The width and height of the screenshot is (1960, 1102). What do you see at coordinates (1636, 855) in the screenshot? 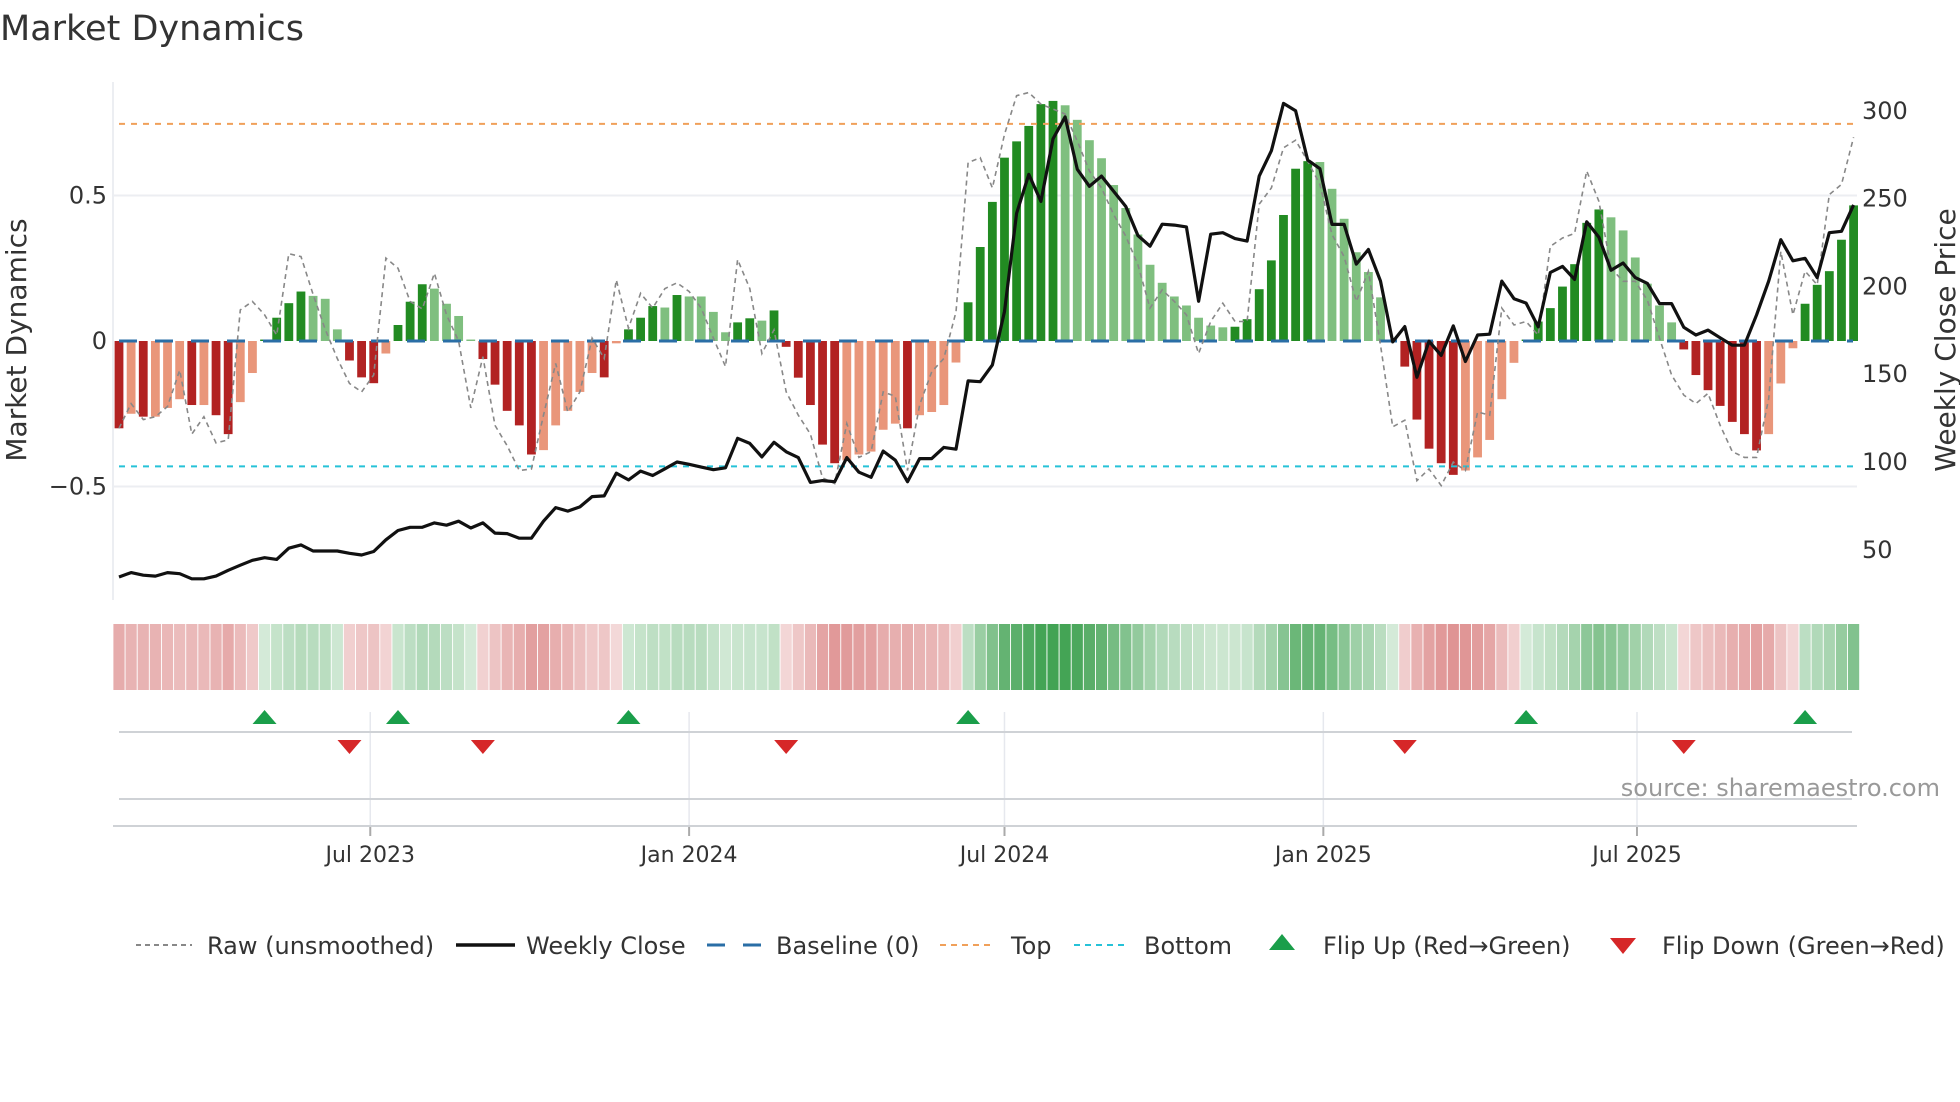
I see `x-tick-label: Jul 2025` at bounding box center [1636, 855].